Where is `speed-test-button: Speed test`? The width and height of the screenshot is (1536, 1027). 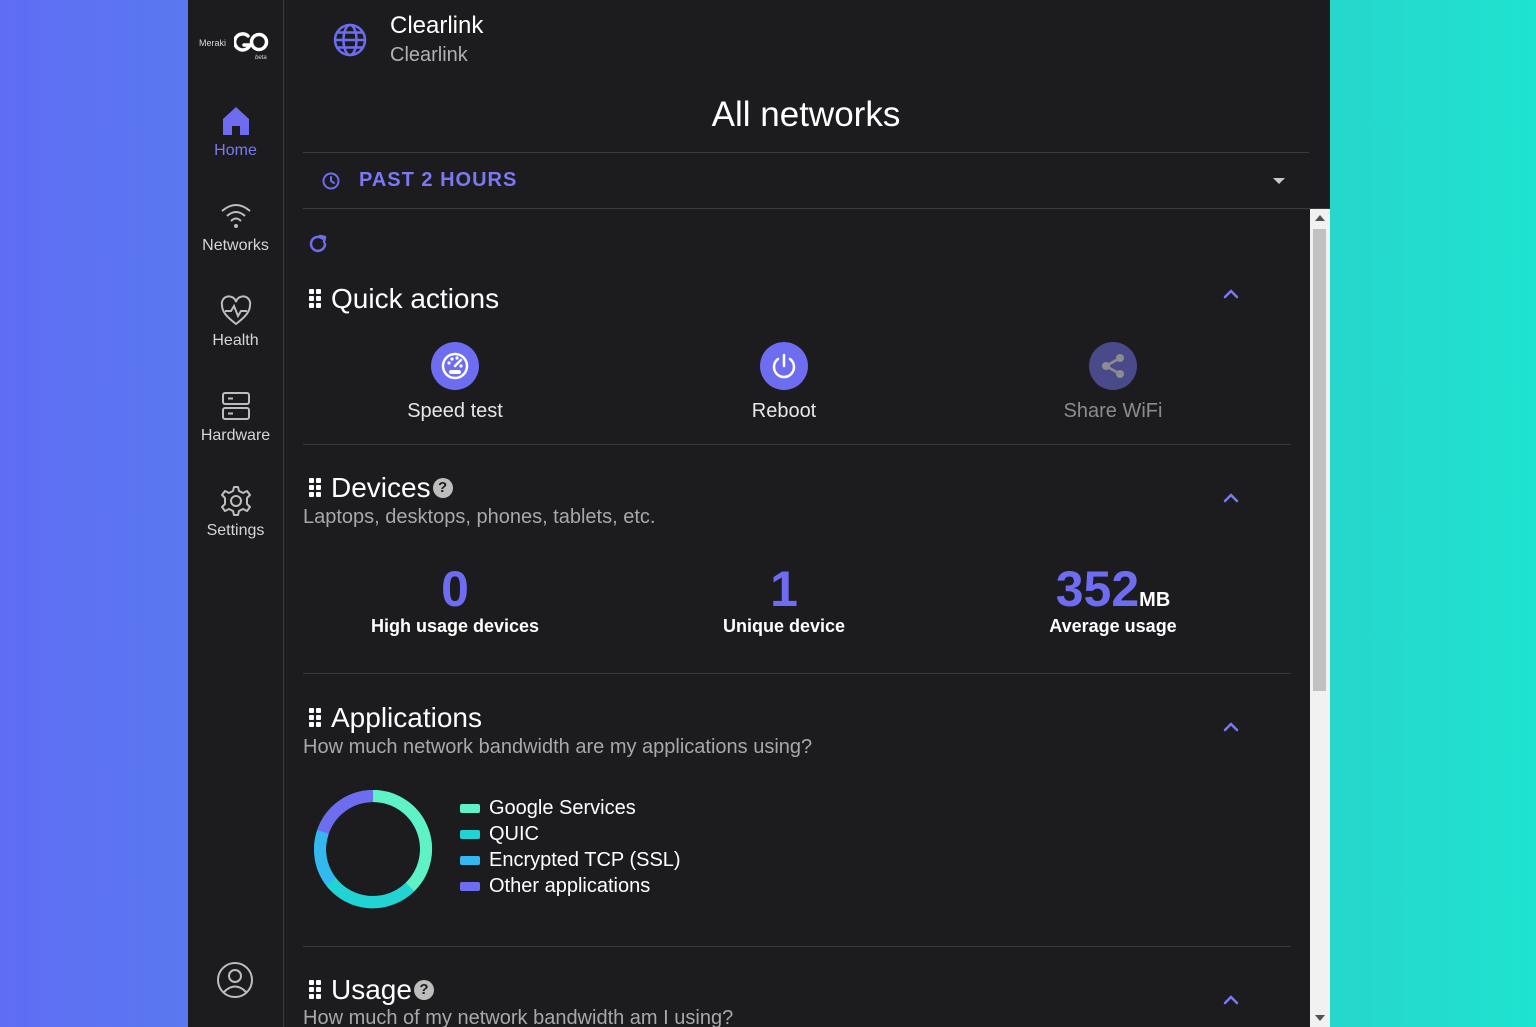 speed-test-button: Speed test is located at coordinates (455, 382).